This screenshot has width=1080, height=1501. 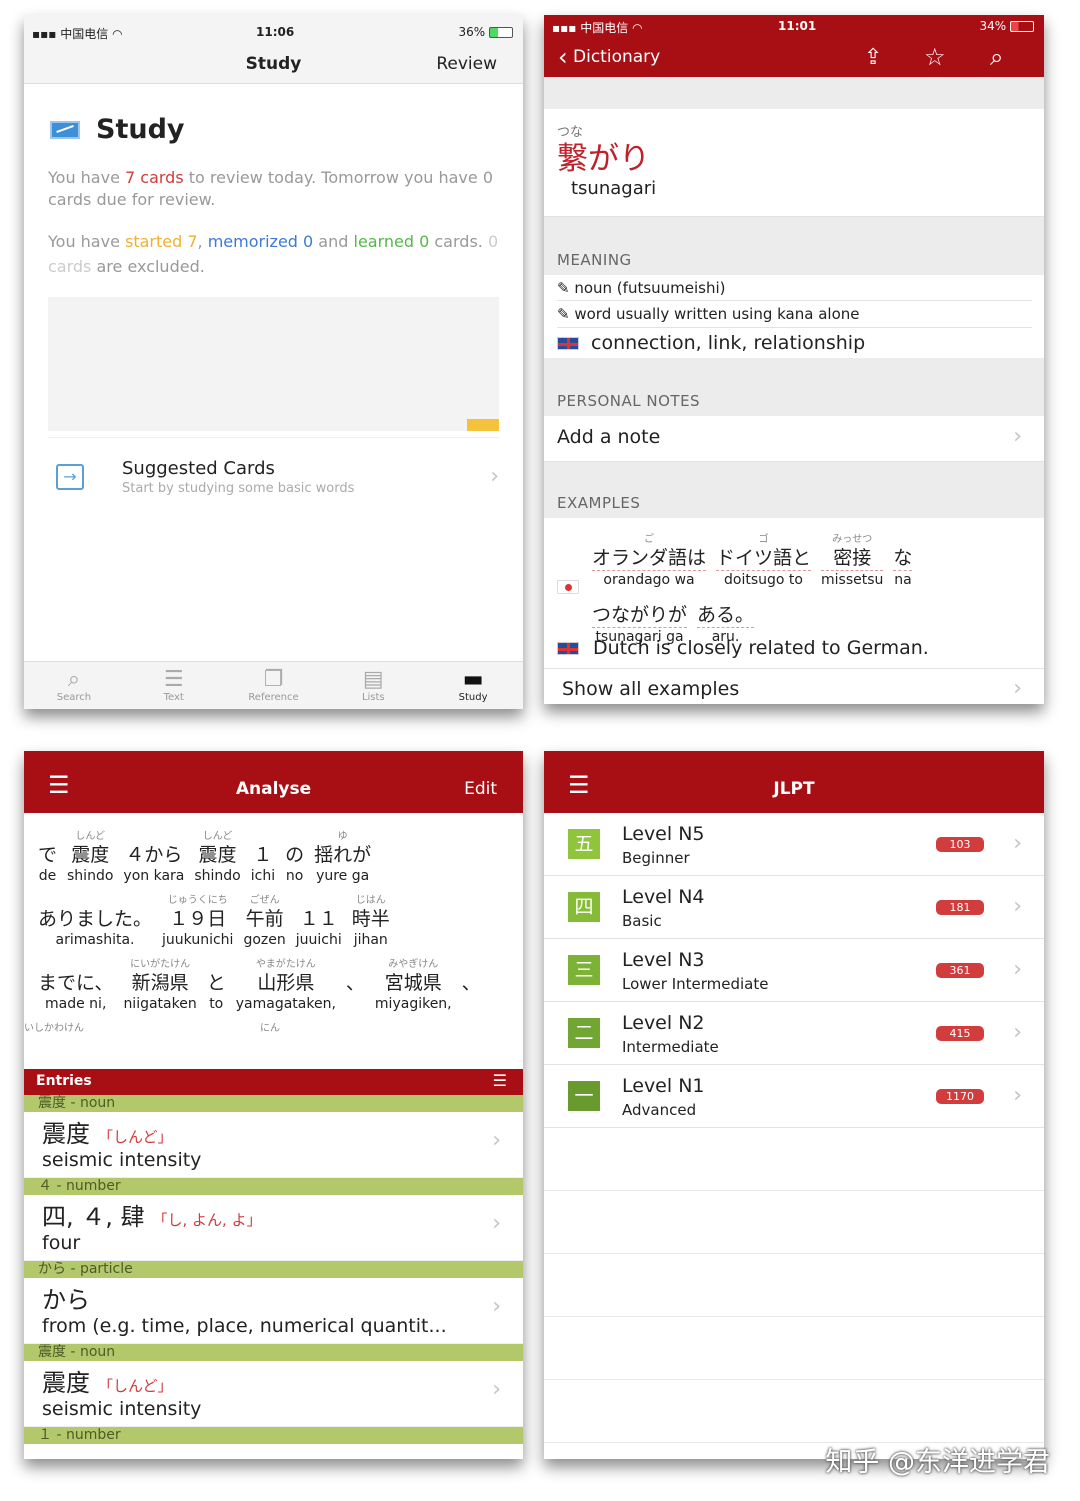 What do you see at coordinates (95, 922) in the screenshot?
I see `word-token: ありました。 arimashita.` at bounding box center [95, 922].